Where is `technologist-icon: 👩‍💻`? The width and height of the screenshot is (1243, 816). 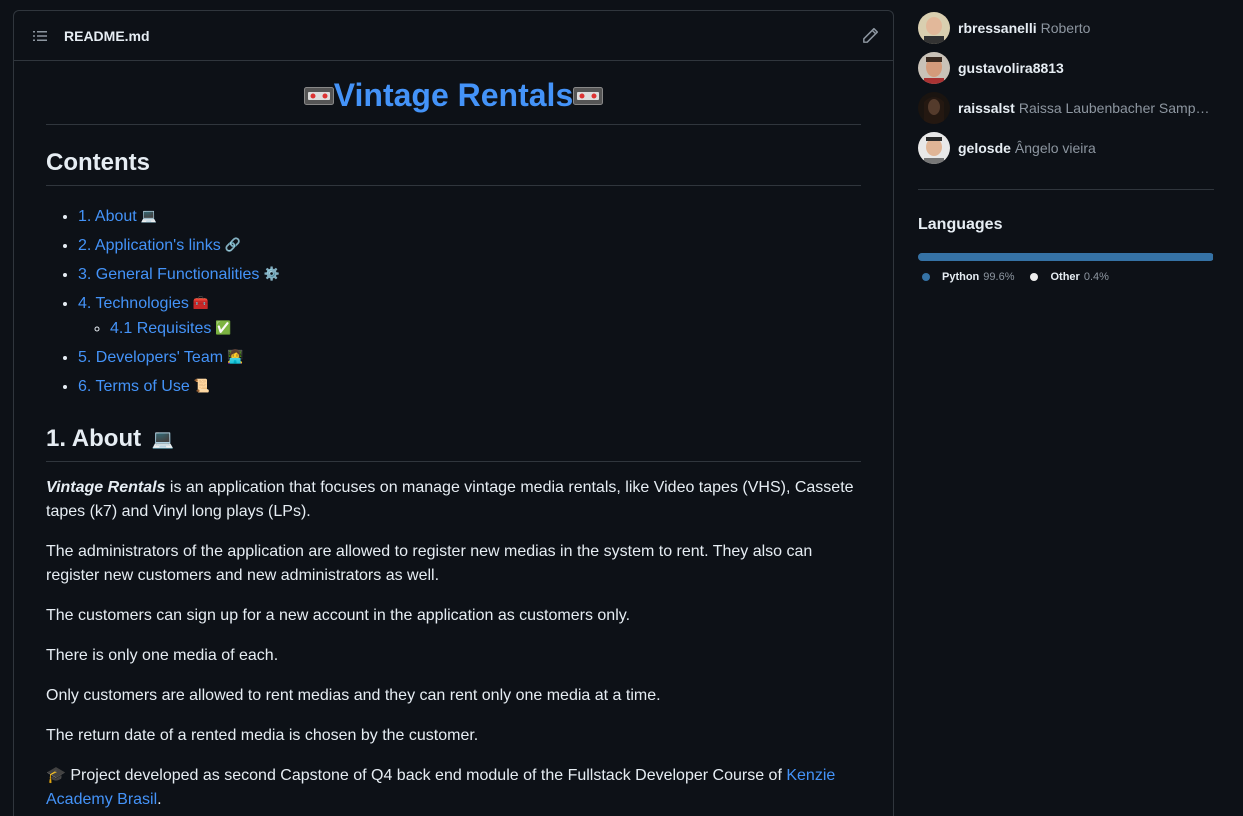 technologist-icon: 👩‍💻 is located at coordinates (235, 356).